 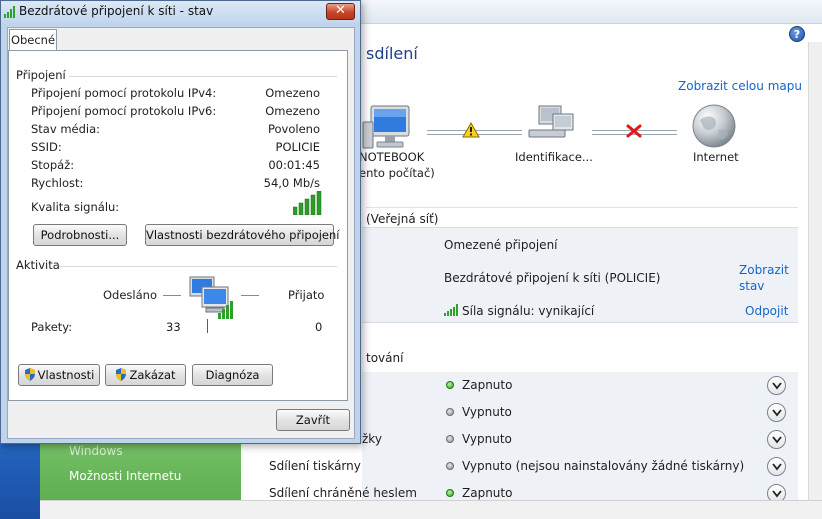 What do you see at coordinates (313, 420) in the screenshot?
I see `close-button: Zavřít` at bounding box center [313, 420].